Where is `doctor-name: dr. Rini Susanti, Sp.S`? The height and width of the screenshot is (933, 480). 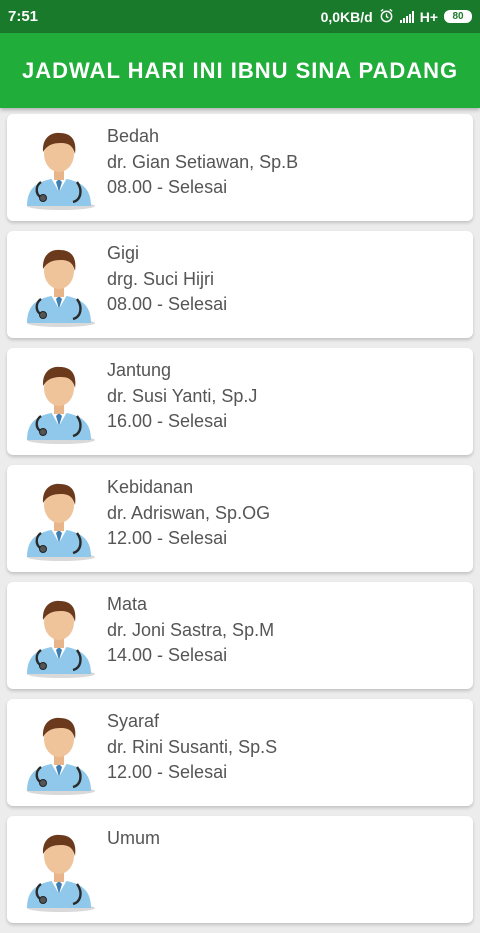 doctor-name: dr. Rini Susanti, Sp.S is located at coordinates (192, 746).